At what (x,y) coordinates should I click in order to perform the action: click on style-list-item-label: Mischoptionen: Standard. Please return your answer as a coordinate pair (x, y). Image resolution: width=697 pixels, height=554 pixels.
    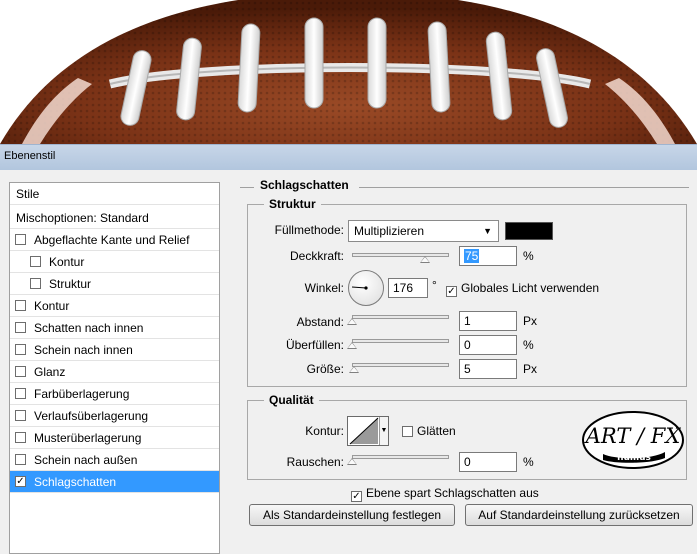
    Looking at the image, I should click on (82, 218).